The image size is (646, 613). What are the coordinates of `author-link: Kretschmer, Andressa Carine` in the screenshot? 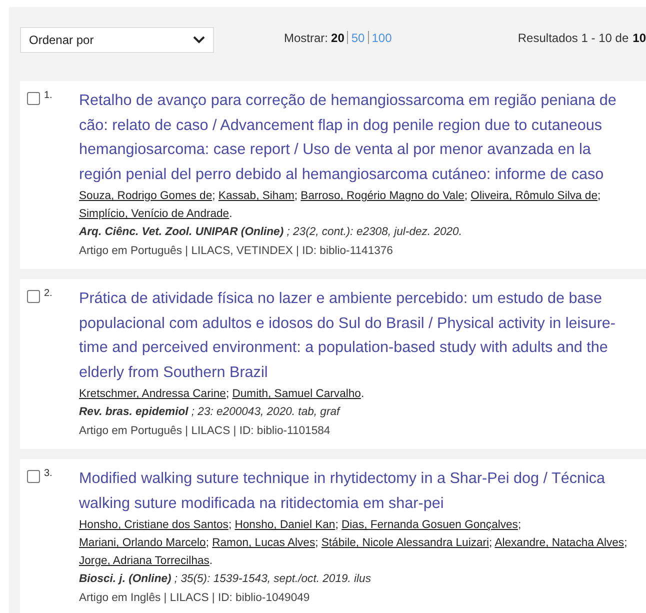 It's located at (152, 394).